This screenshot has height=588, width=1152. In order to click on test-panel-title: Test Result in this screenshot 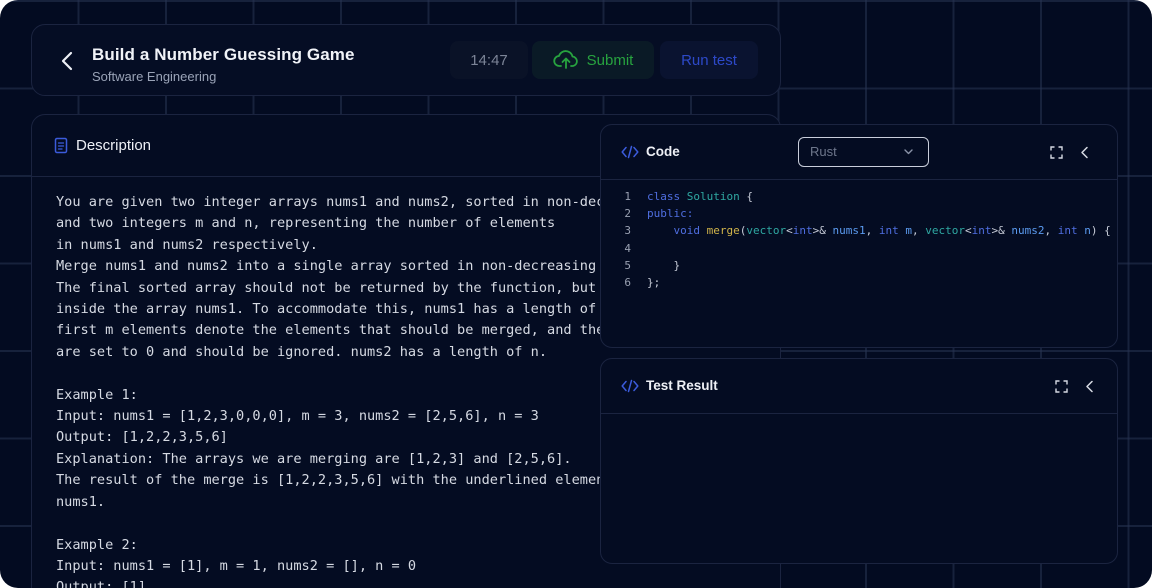, I will do `click(682, 385)`.